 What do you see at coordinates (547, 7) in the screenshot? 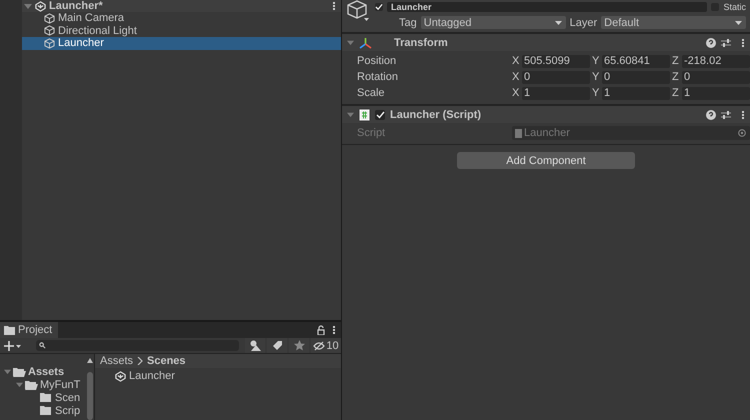
I see `name-field: Launcher` at bounding box center [547, 7].